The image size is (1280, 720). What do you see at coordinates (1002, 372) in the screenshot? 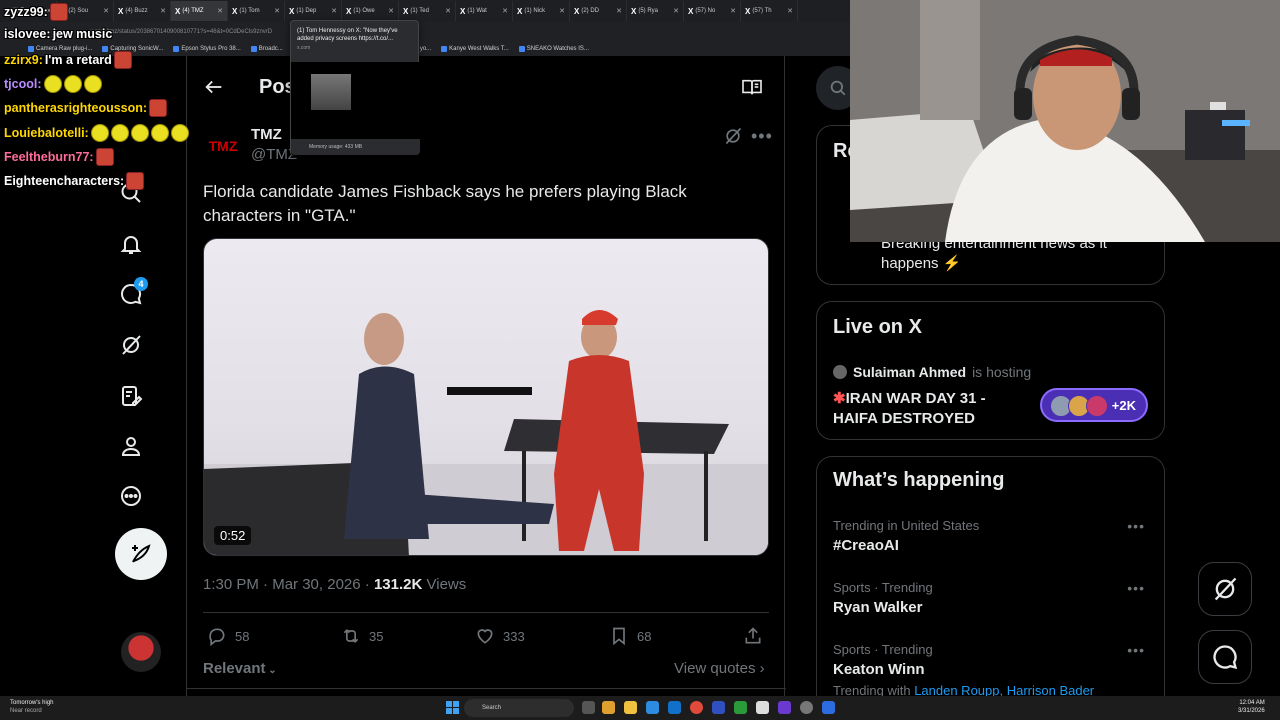
I see `host-suffix: is hosting` at bounding box center [1002, 372].